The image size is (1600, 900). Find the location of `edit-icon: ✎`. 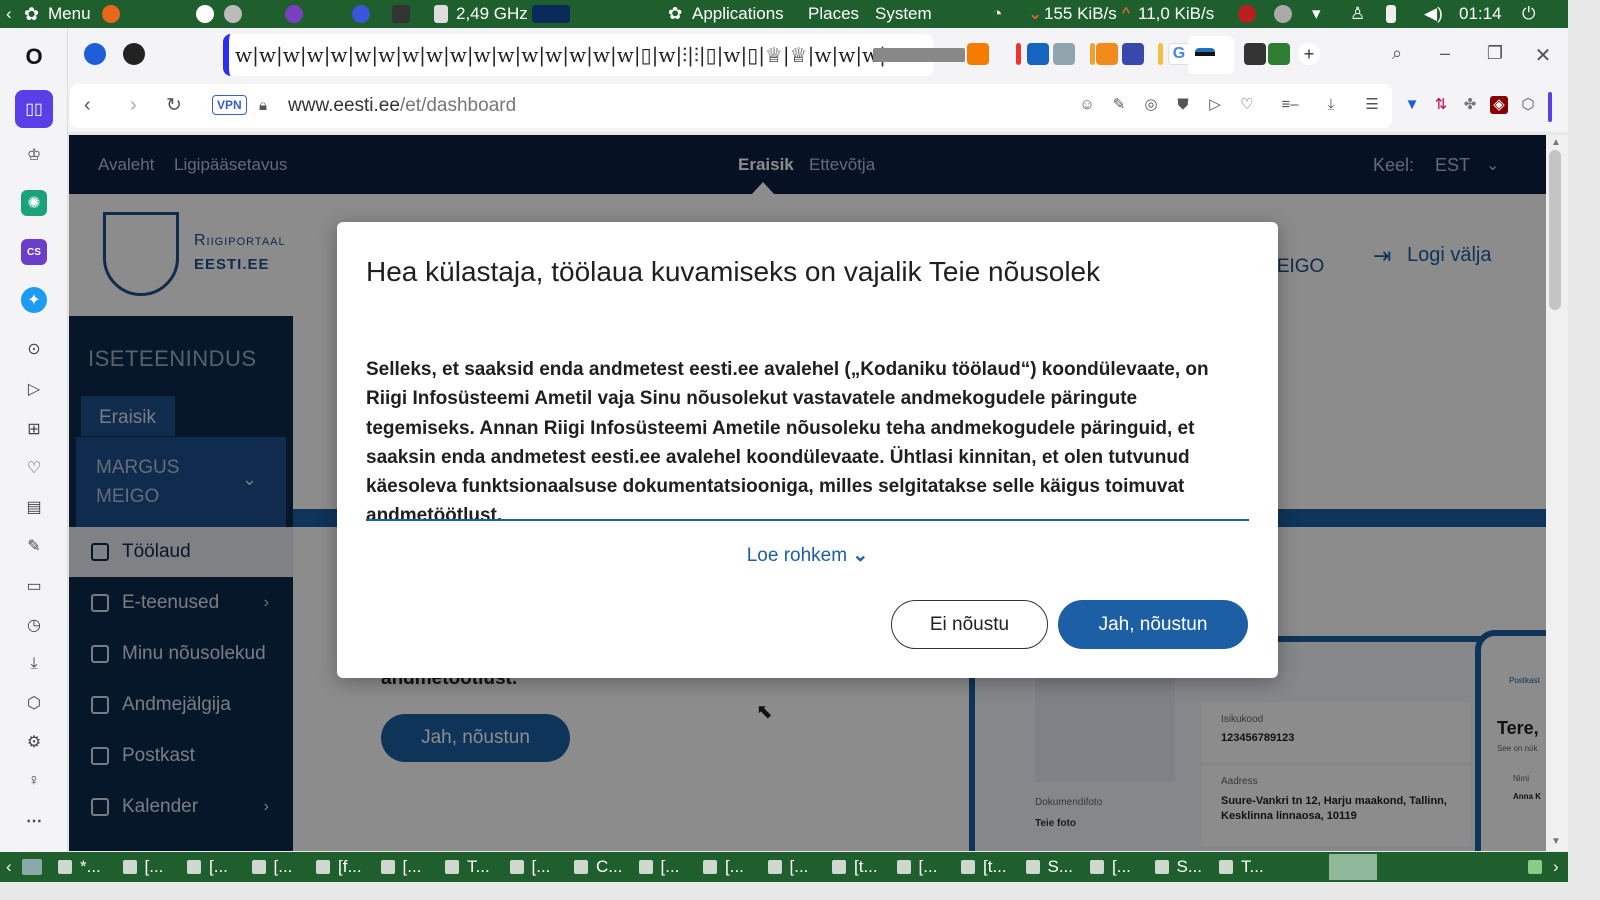

edit-icon: ✎ is located at coordinates (34, 546).